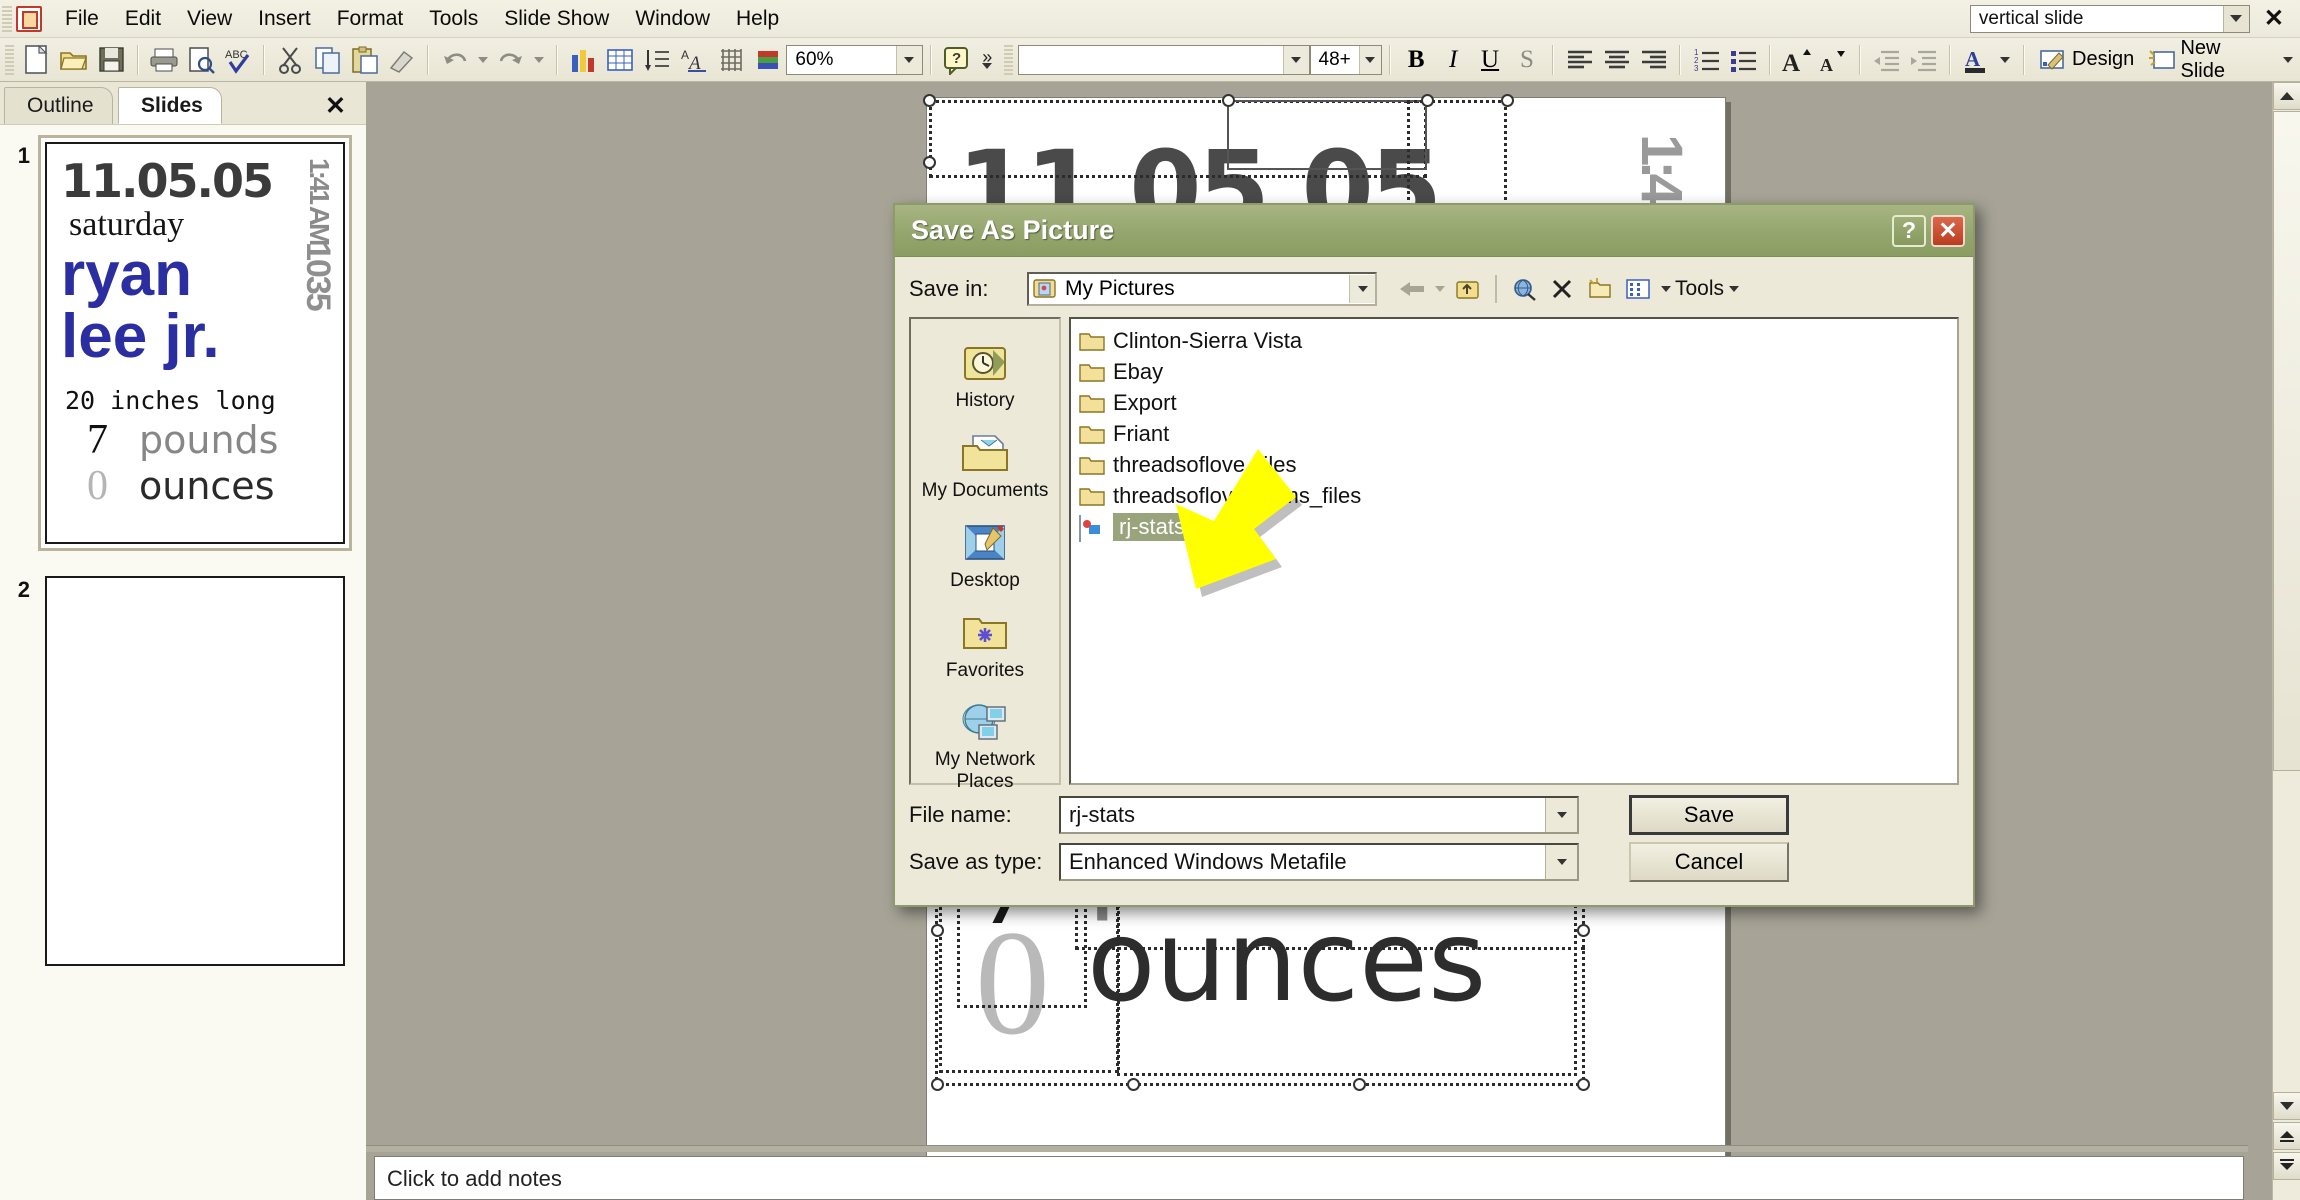 The image size is (2300, 1200). Describe the element at coordinates (164, 60) in the screenshot. I see `print-icon` at that location.